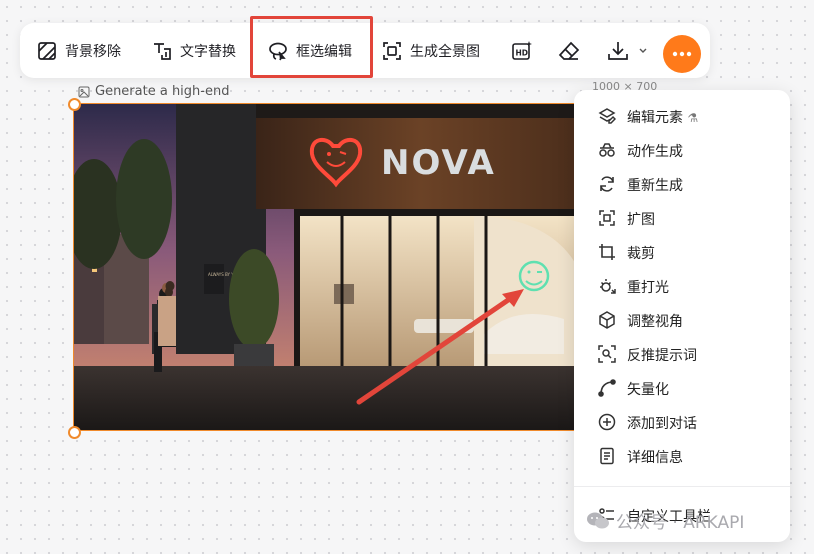 The width and height of the screenshot is (814, 554). Describe the element at coordinates (655, 152) in the screenshot. I see `menu-item-label: 动作生成` at that location.